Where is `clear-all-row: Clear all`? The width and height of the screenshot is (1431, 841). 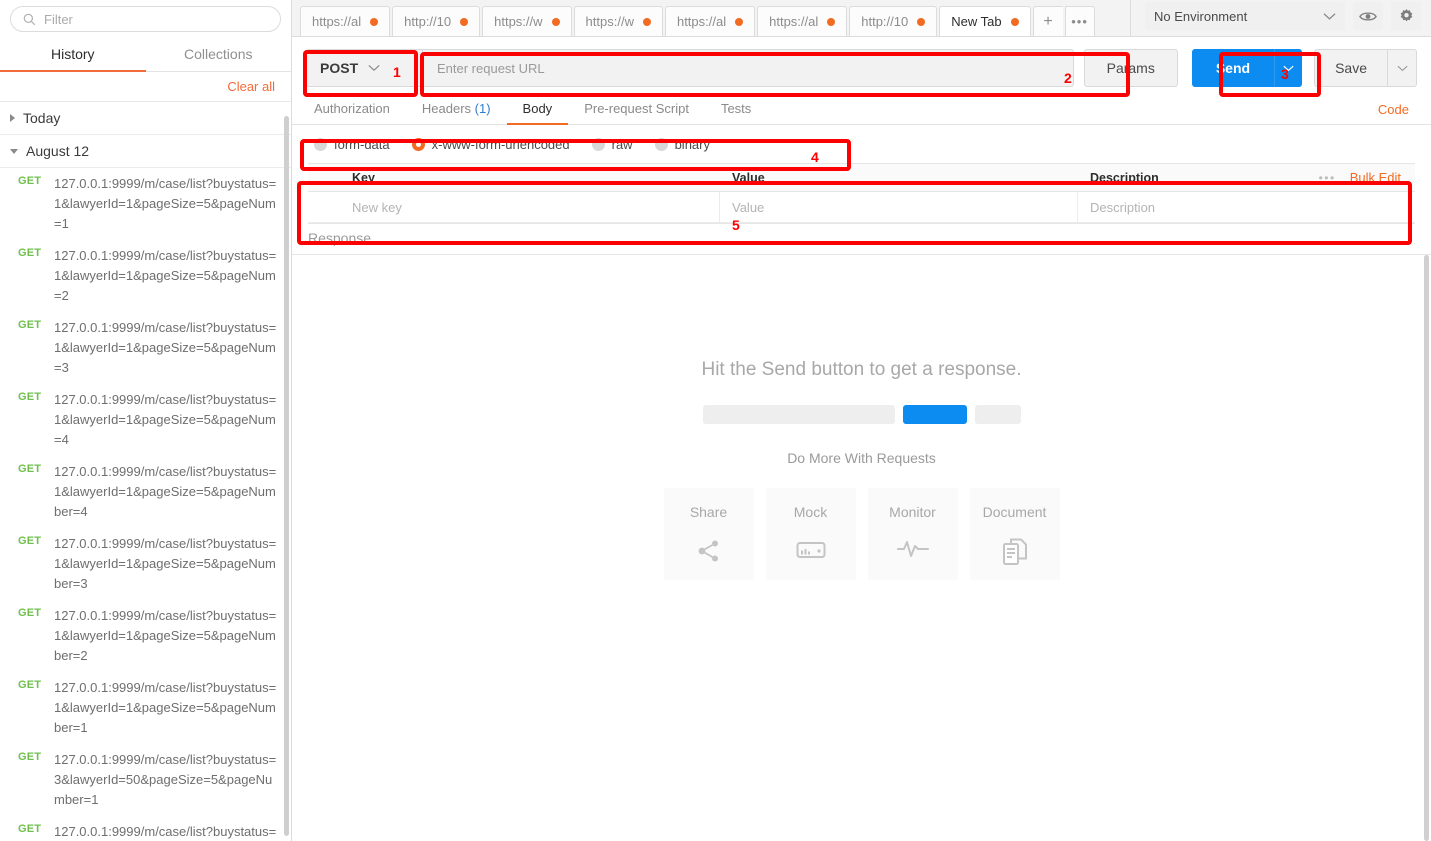 clear-all-row: Clear all is located at coordinates (145, 87).